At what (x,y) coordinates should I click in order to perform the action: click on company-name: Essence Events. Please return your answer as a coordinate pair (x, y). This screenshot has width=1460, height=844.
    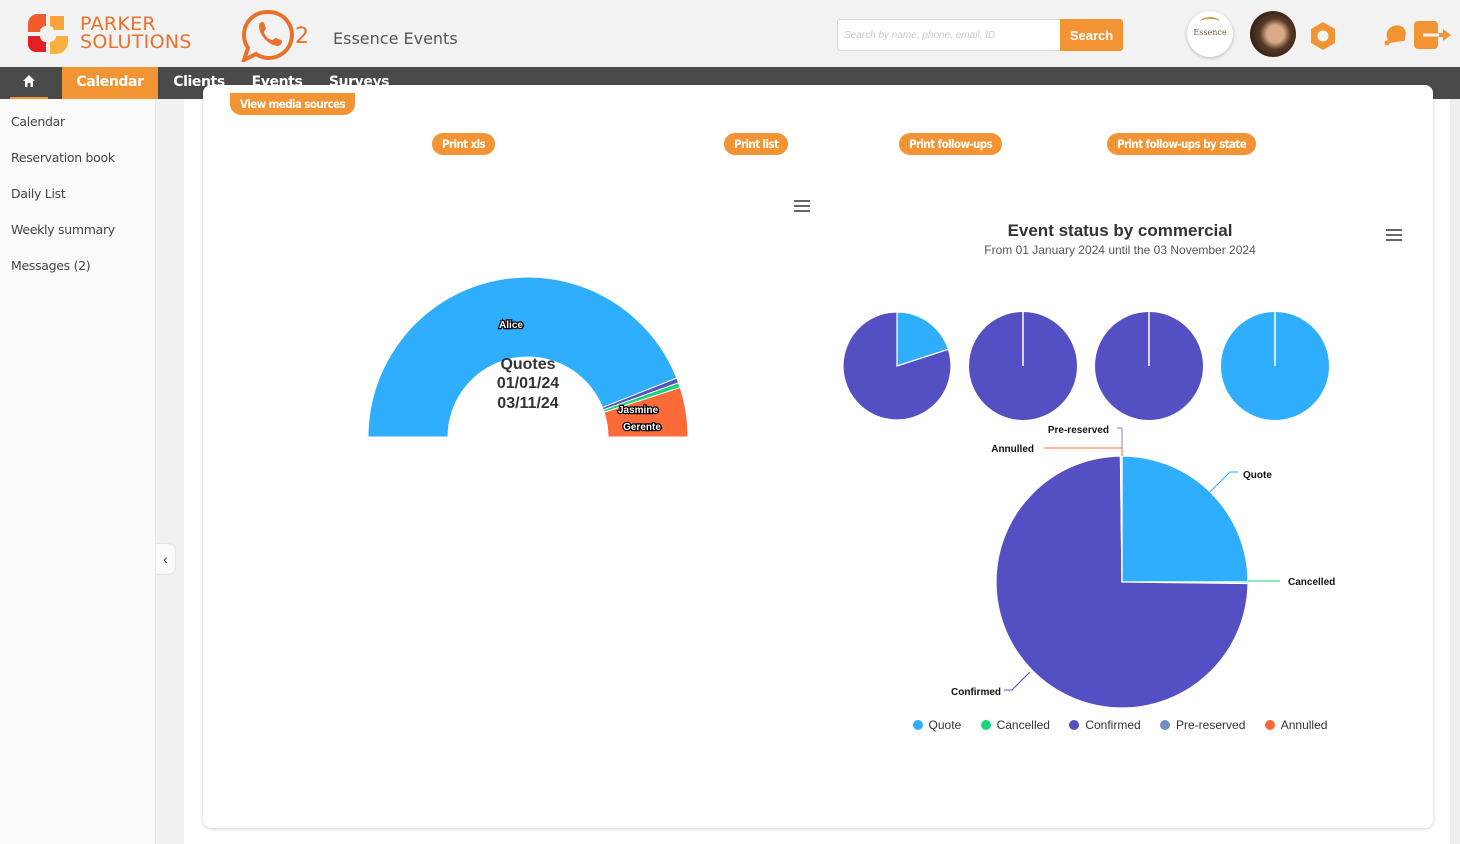
    Looking at the image, I should click on (395, 38).